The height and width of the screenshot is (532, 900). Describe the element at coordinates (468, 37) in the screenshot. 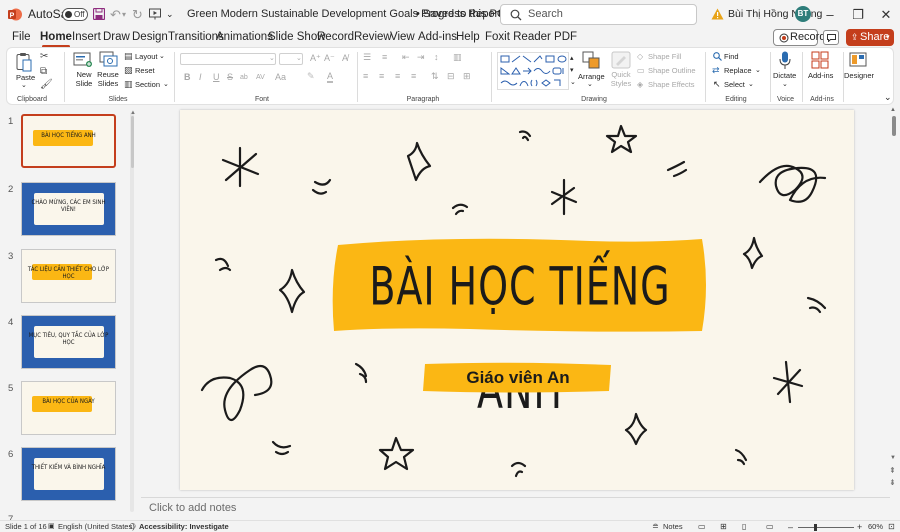

I see `tab-help: Help` at that location.